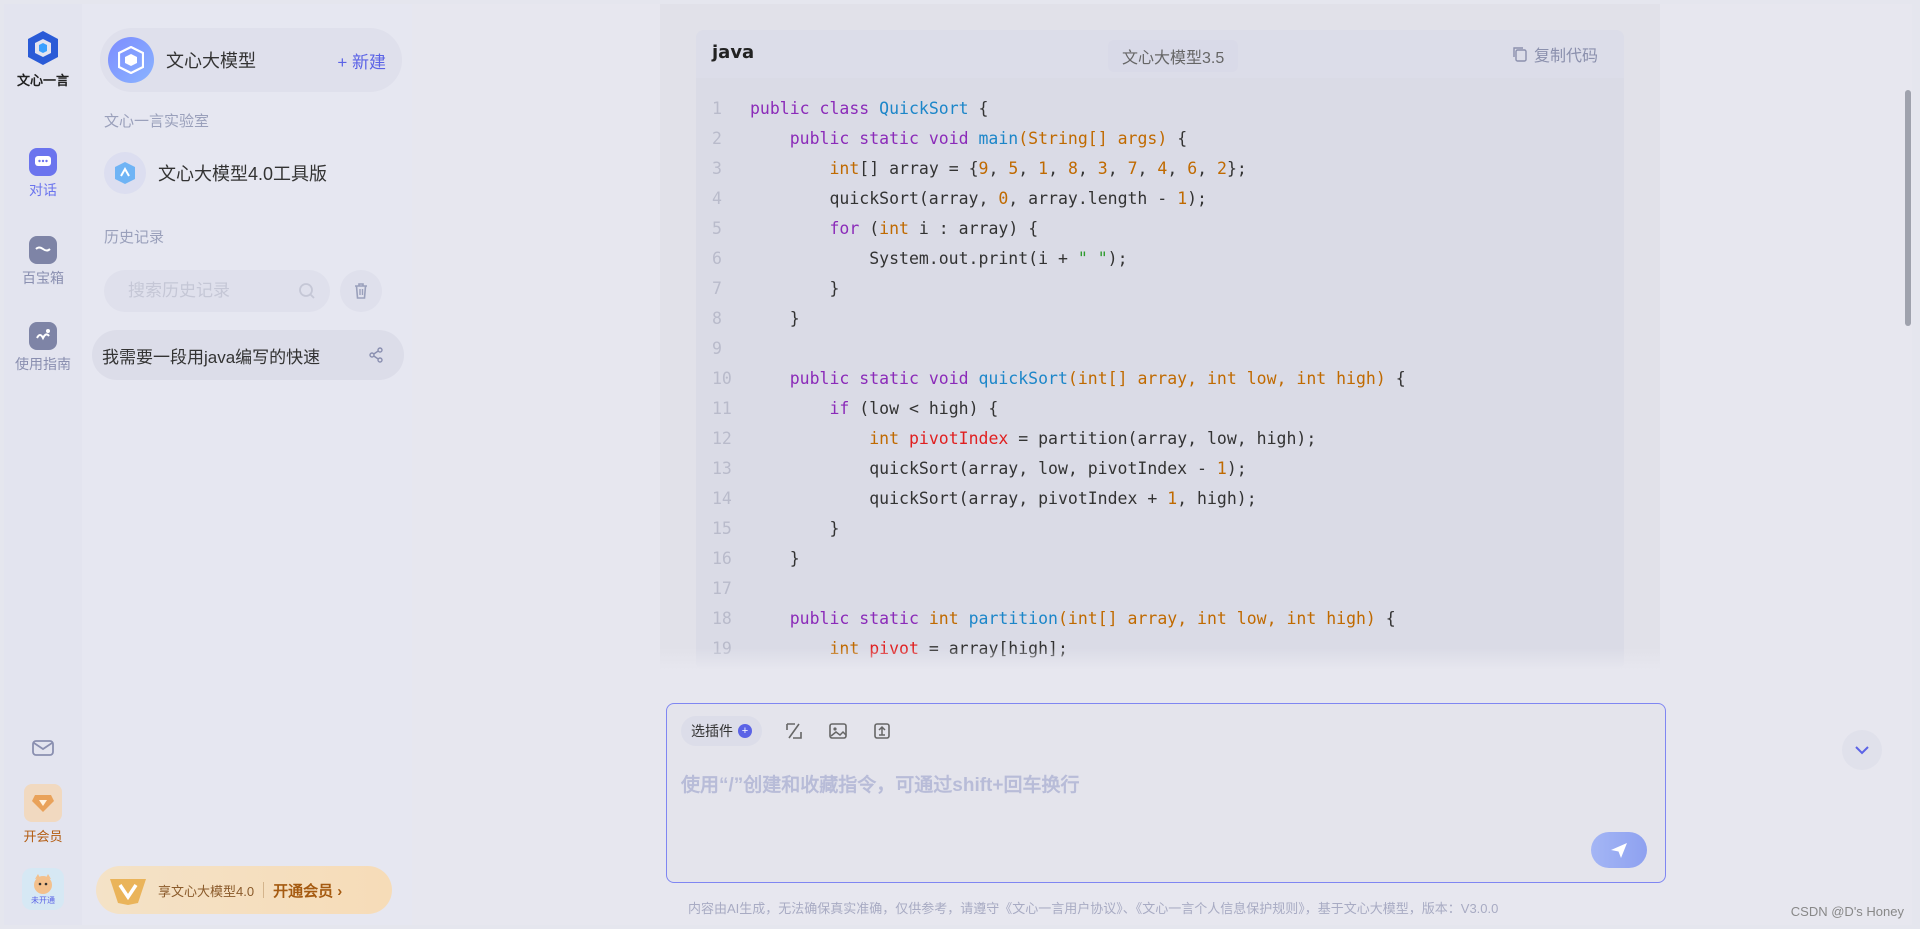  Describe the element at coordinates (307, 890) in the screenshot. I see `open-vip-button: 开通会员 ›` at that location.